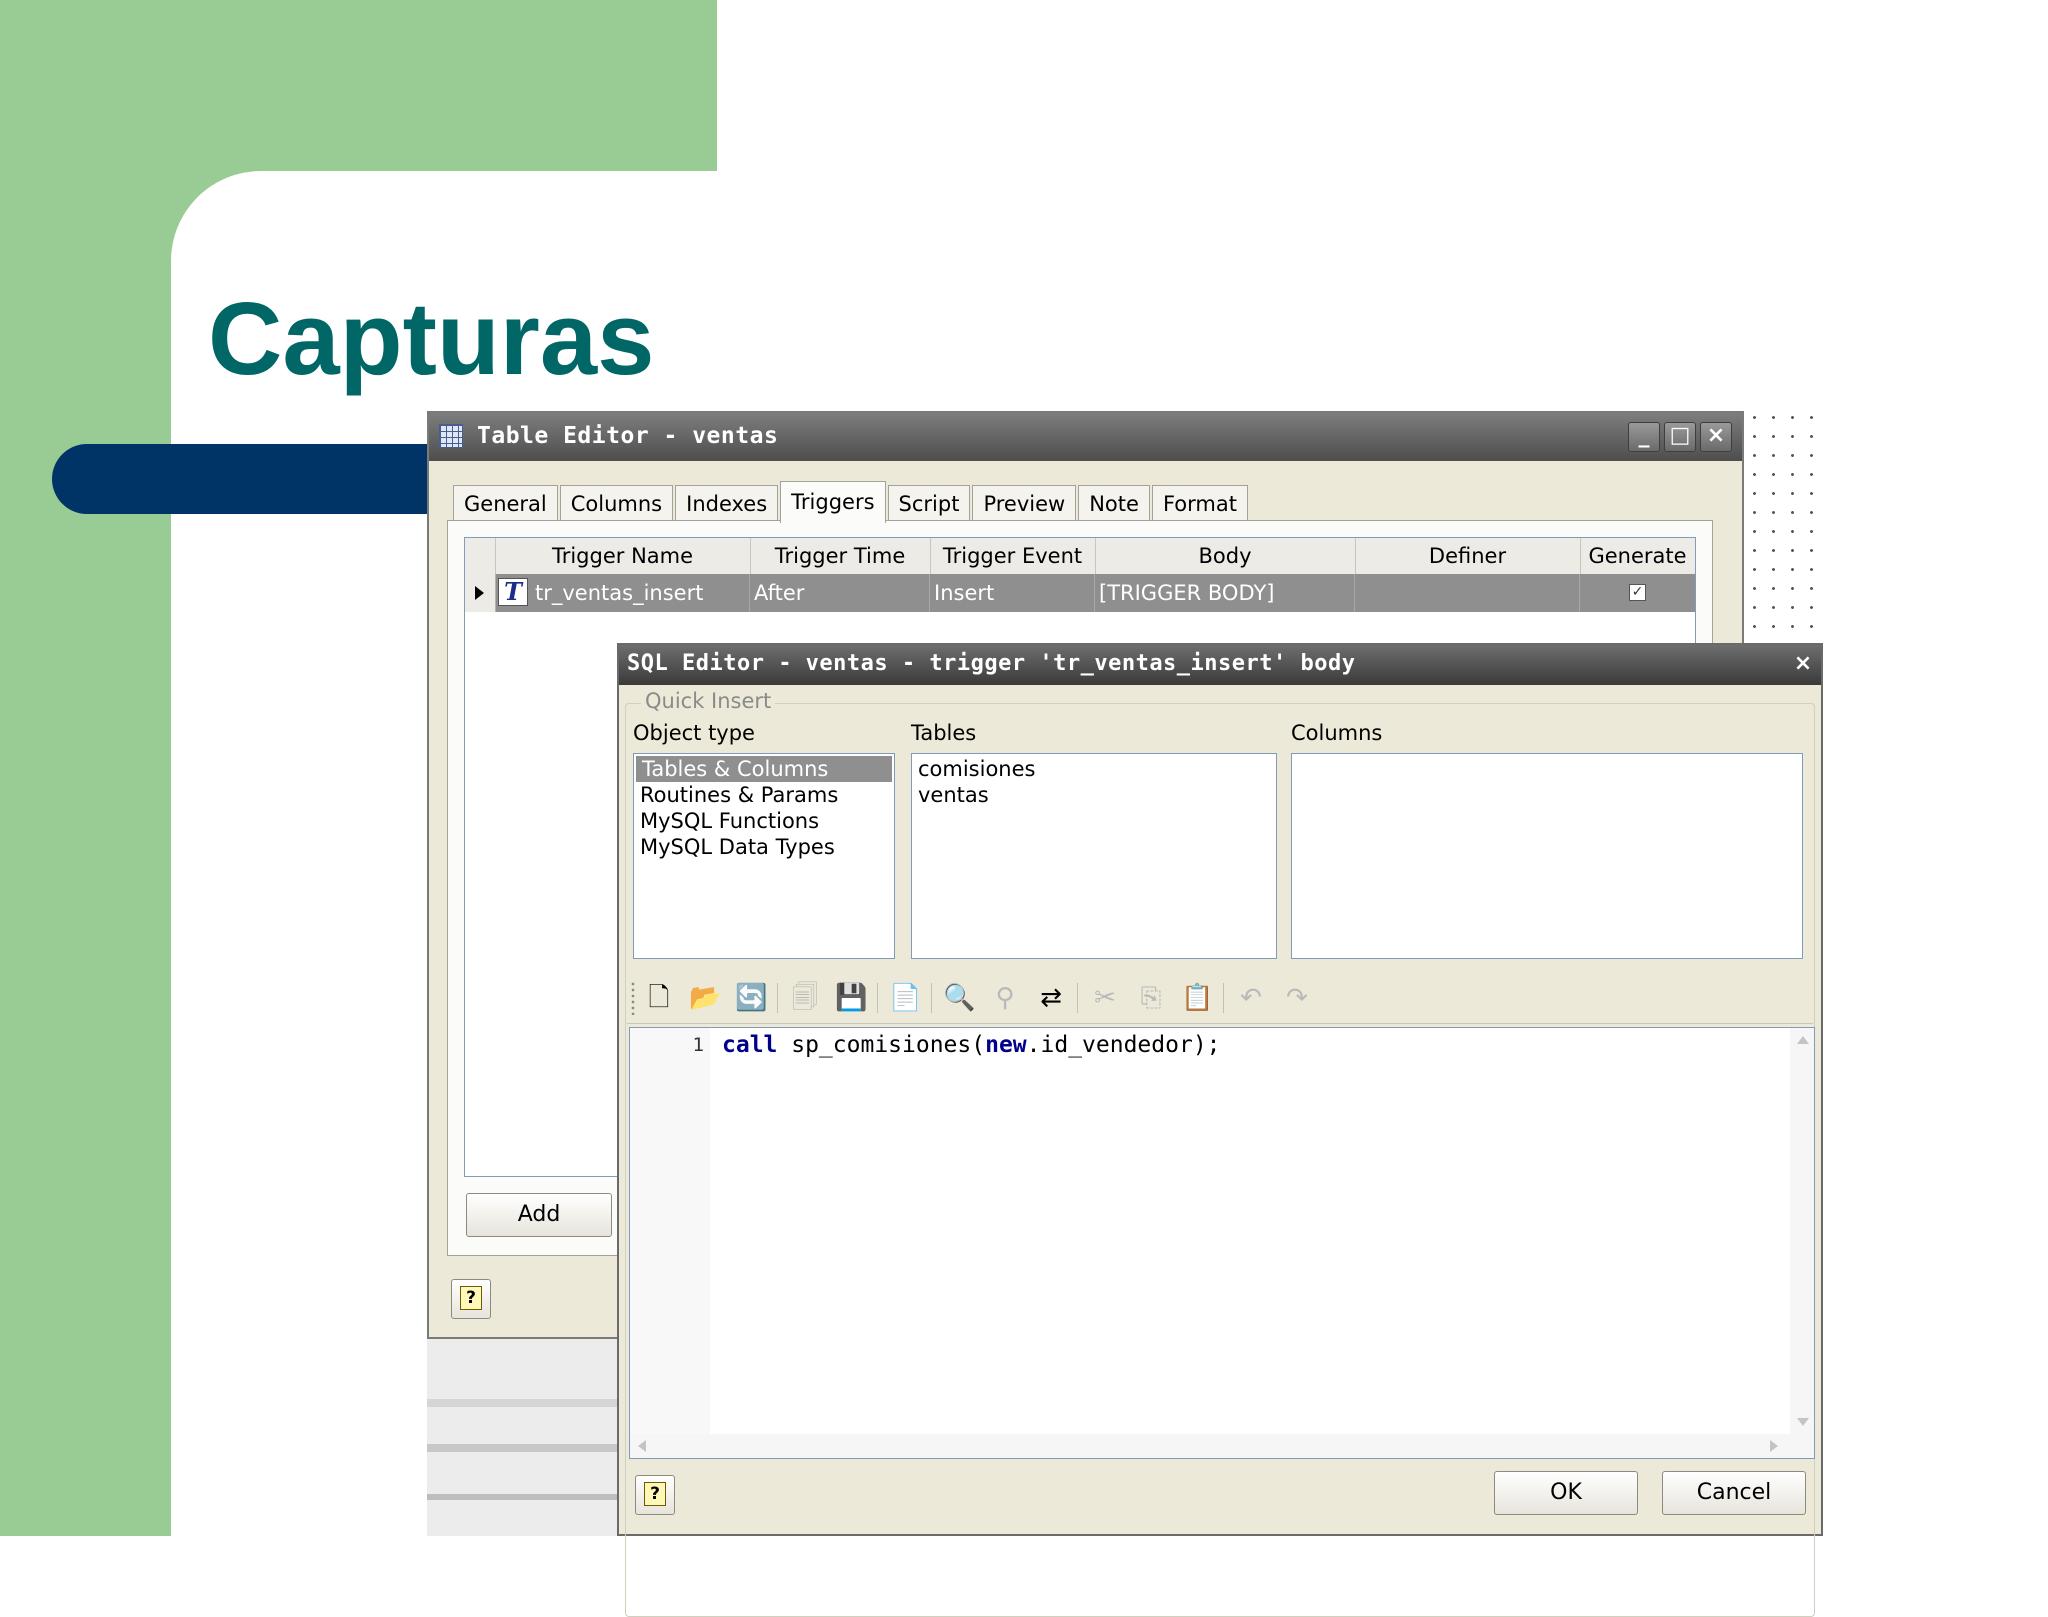 The image size is (2048, 1617). I want to click on row-indicator-header, so click(480, 556).